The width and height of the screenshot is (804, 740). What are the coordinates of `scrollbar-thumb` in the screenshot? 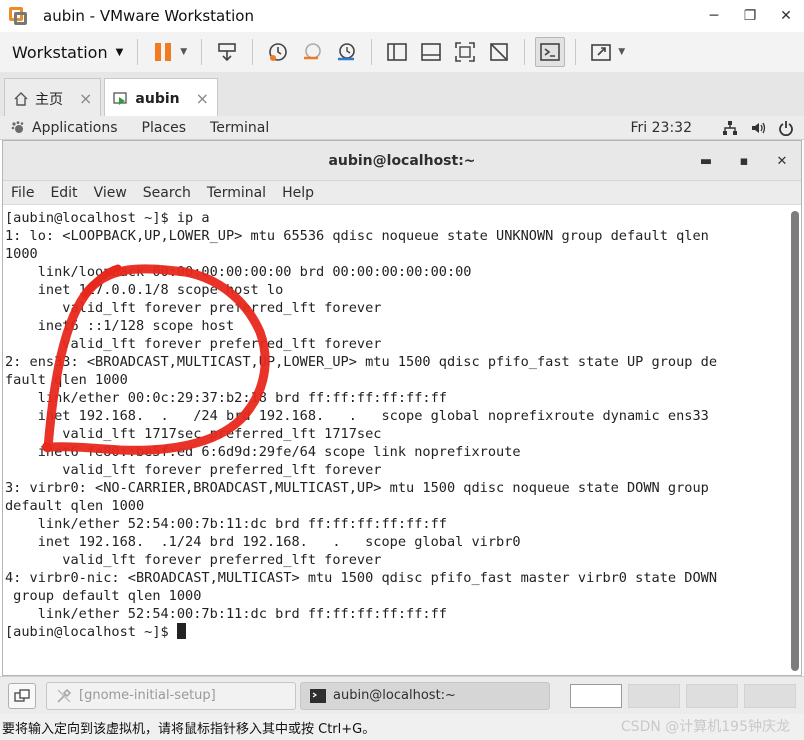 It's located at (795, 441).